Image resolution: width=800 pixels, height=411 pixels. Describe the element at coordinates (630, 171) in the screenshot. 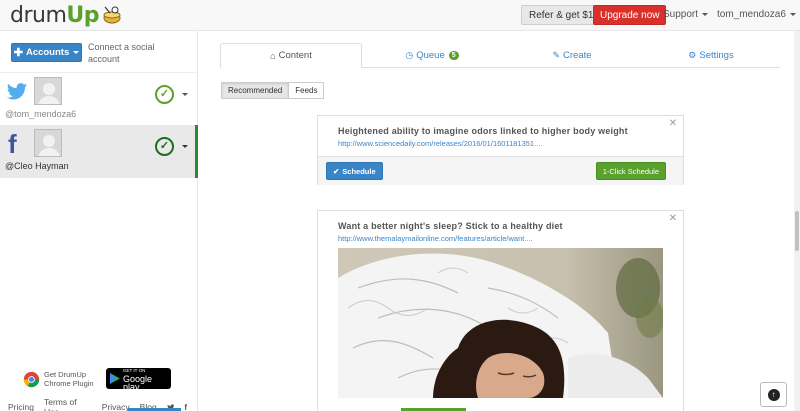

I see `one-click-schedule-button: 1-Click Schedule` at that location.